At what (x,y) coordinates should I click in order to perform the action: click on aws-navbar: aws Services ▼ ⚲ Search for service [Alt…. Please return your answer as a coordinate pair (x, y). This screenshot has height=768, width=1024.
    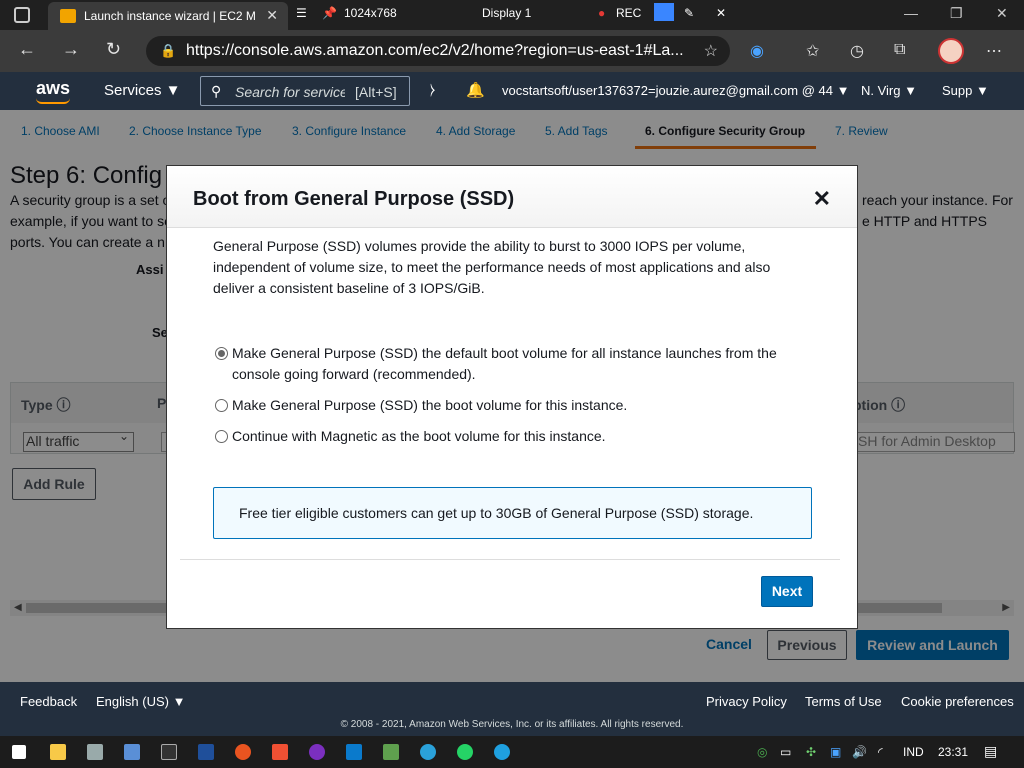
    Looking at the image, I should click on (512, 91).